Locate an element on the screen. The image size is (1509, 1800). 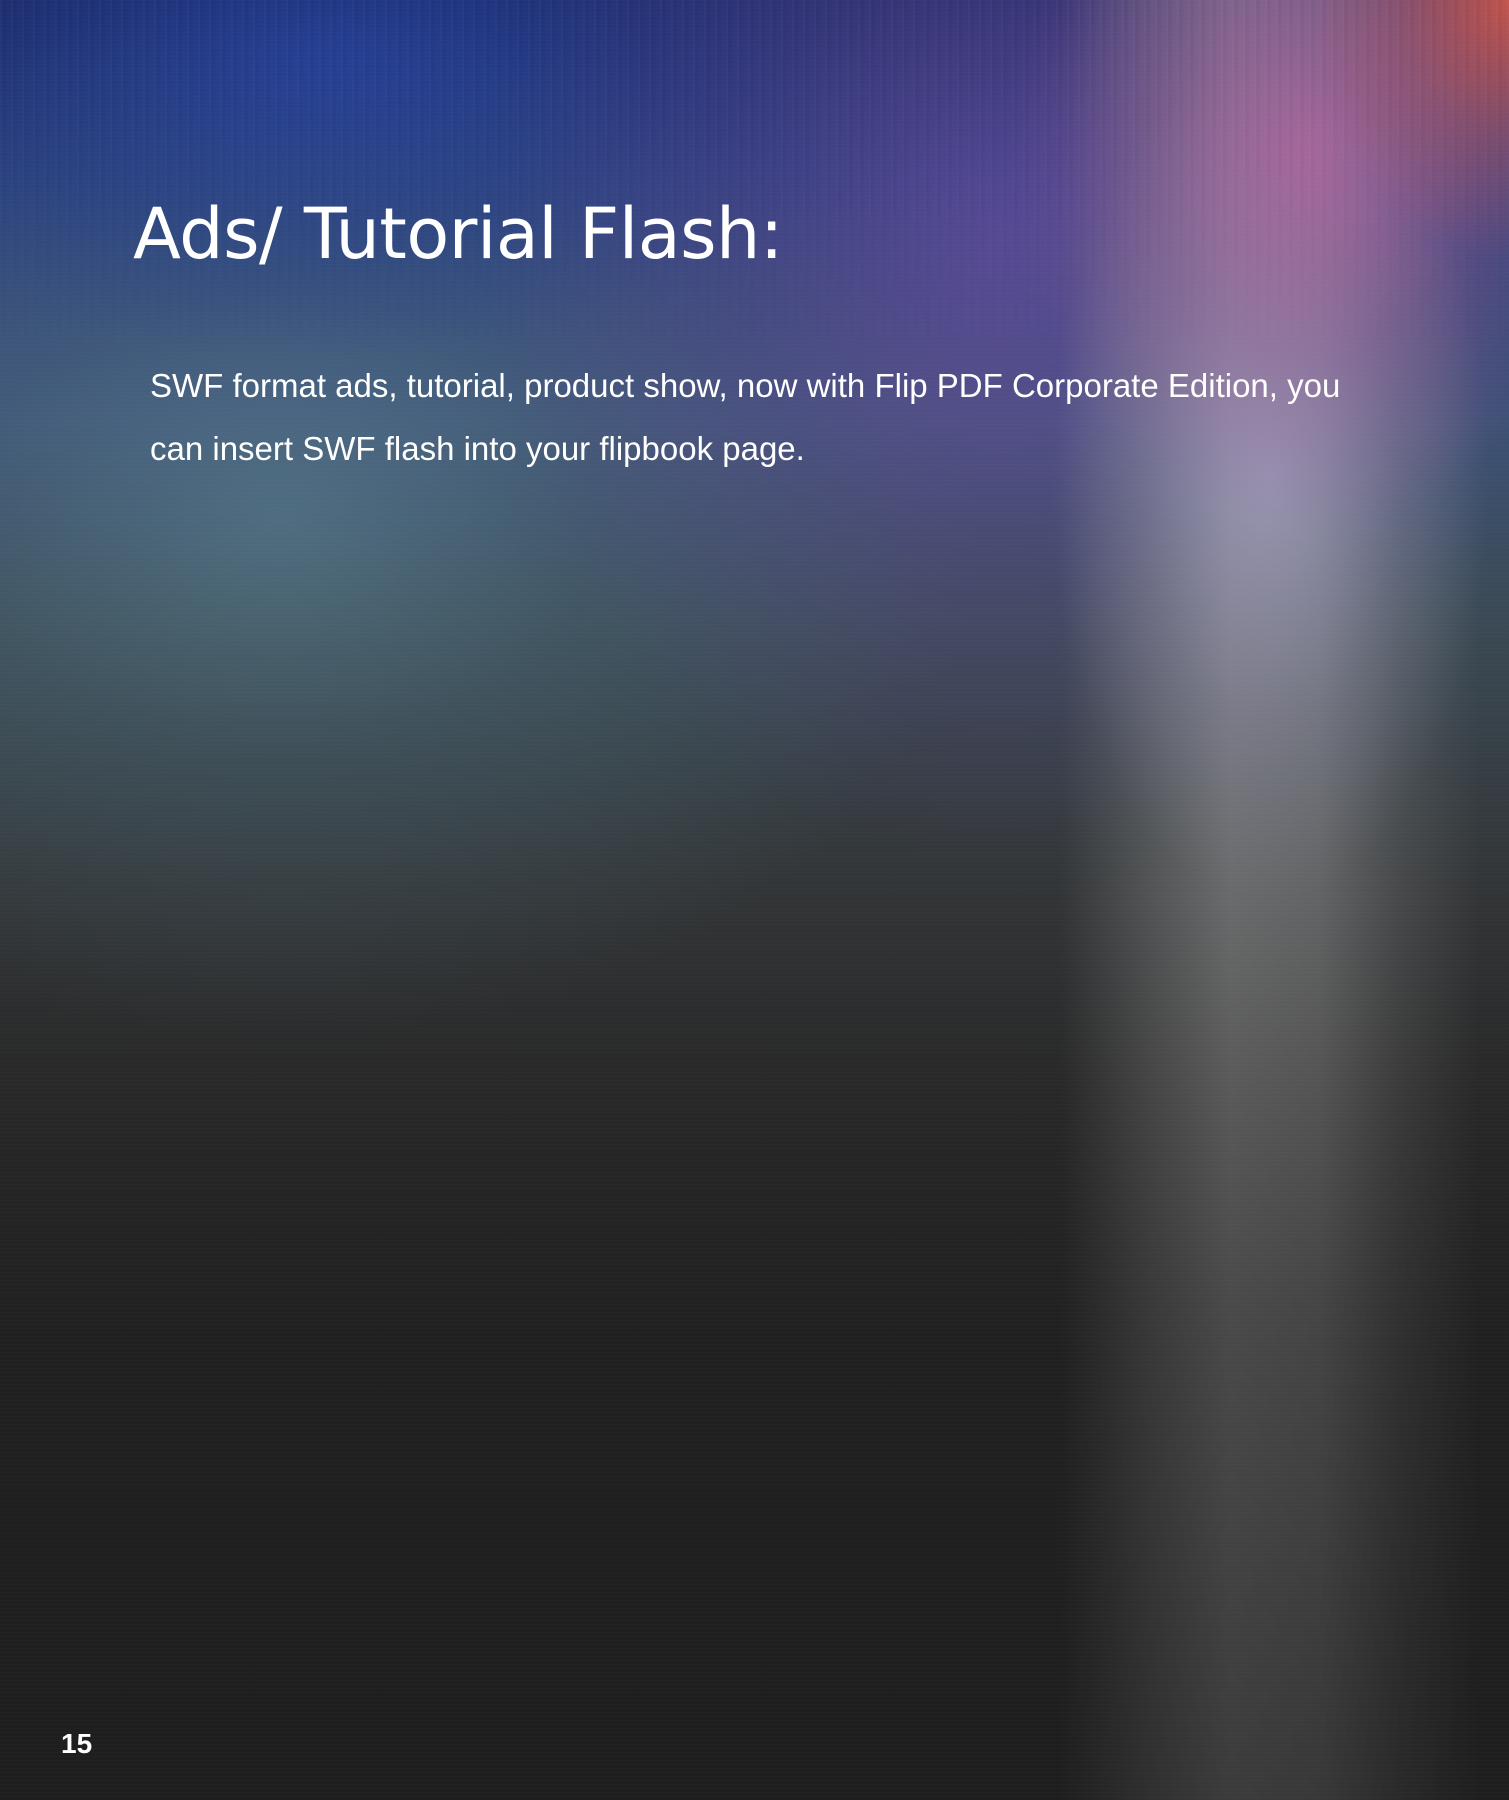
page-title: Ads/ Tutorial Flash: is located at coordinates (458, 234).